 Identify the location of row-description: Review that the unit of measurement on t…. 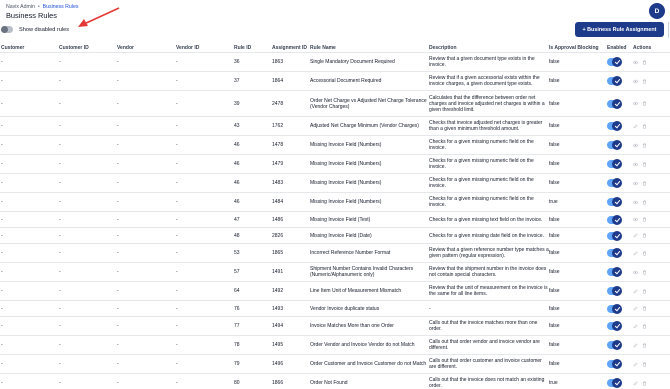
(488, 291).